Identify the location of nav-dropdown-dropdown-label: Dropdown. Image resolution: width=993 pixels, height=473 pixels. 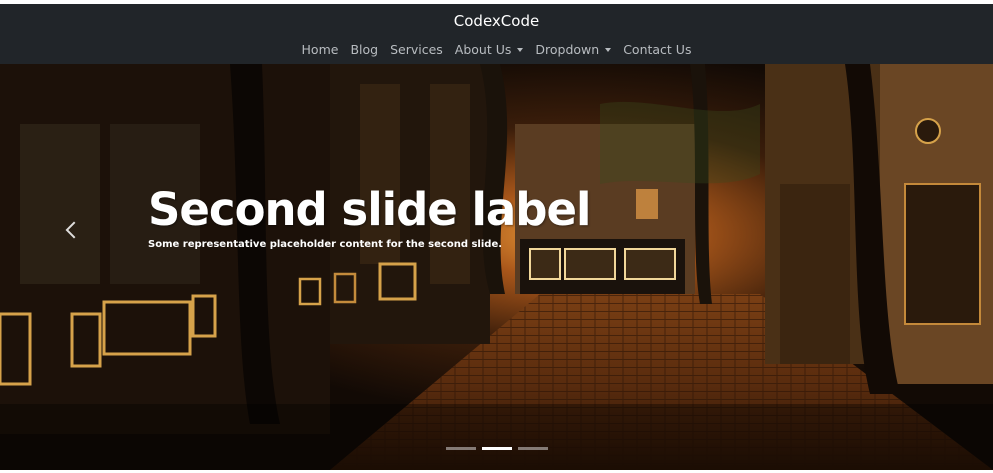
(567, 49).